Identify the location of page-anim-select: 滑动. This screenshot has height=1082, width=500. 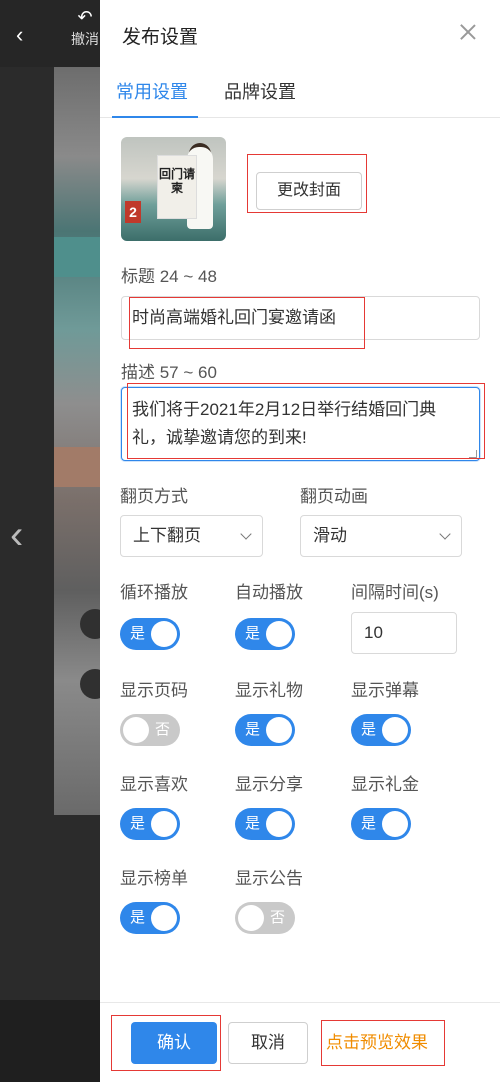
(381, 536).